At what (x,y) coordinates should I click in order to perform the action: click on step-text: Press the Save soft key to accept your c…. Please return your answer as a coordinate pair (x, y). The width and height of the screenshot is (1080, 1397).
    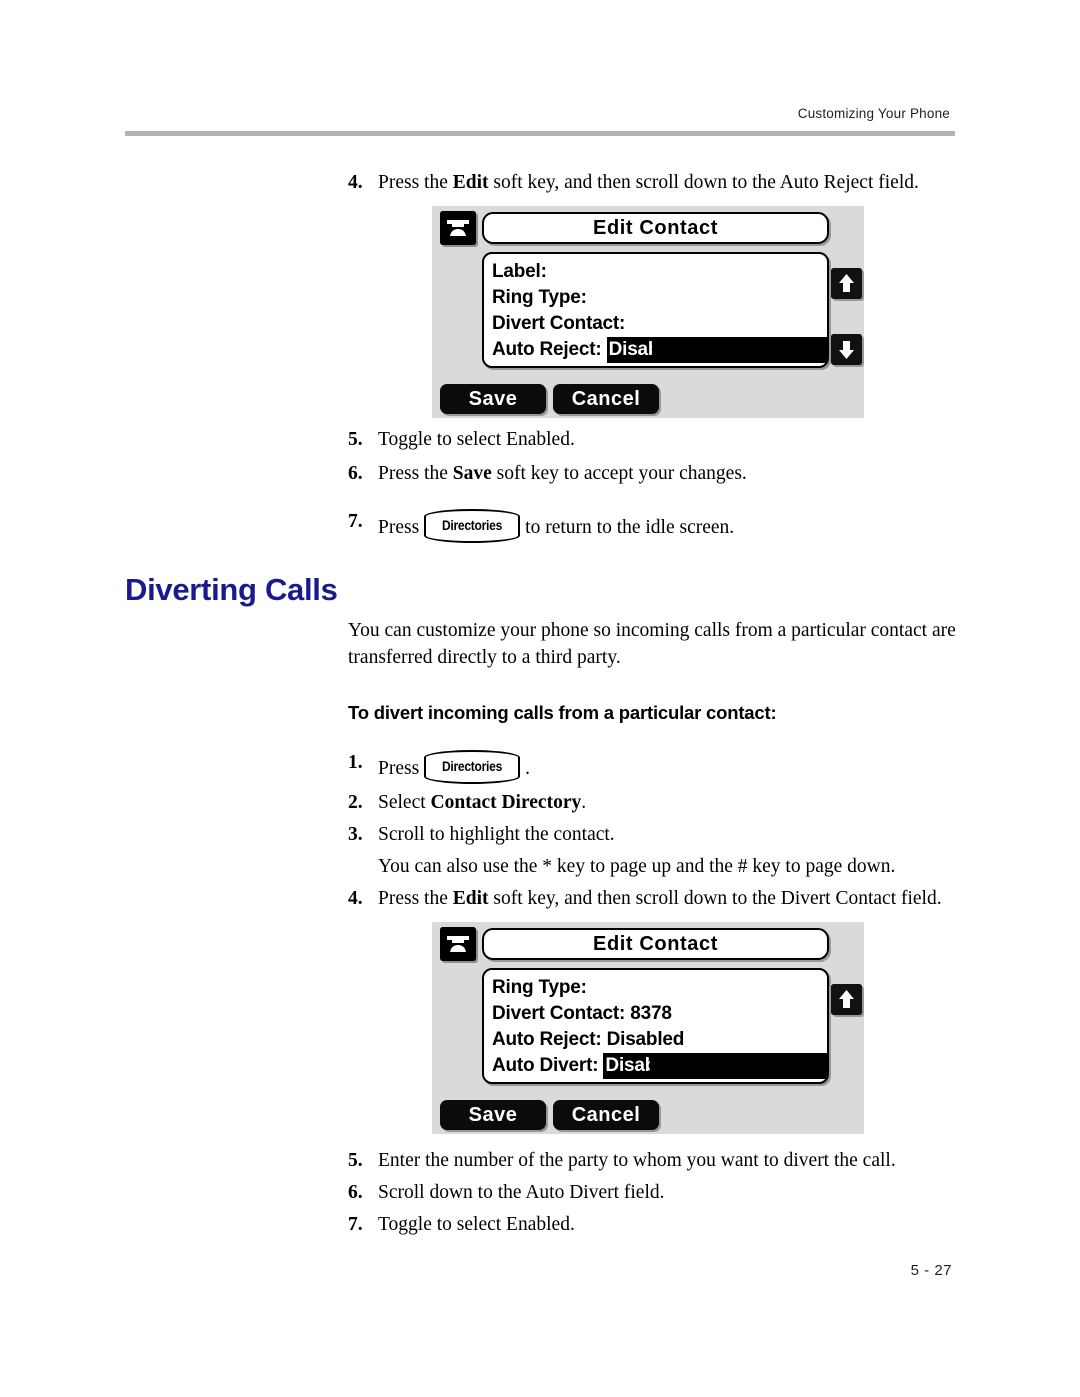
    Looking at the image, I should click on (669, 474).